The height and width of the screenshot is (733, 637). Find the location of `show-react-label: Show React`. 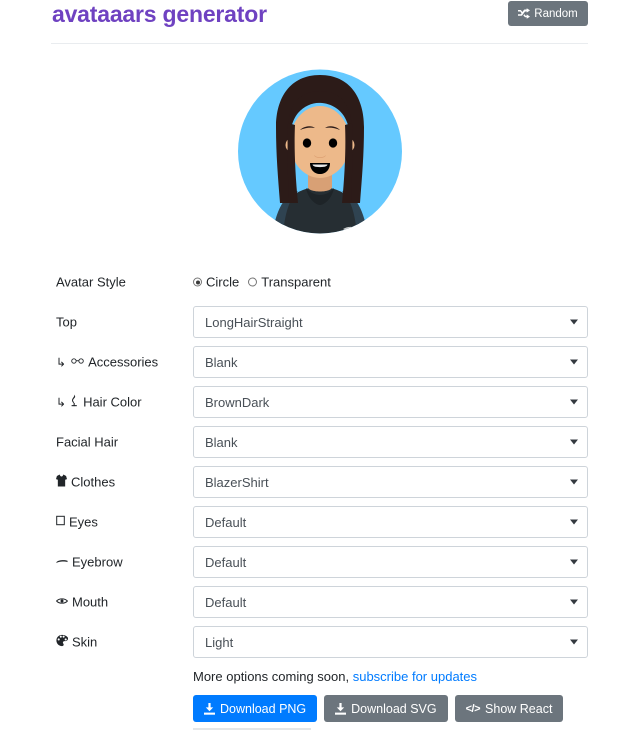

show-react-label: Show React is located at coordinates (519, 708).